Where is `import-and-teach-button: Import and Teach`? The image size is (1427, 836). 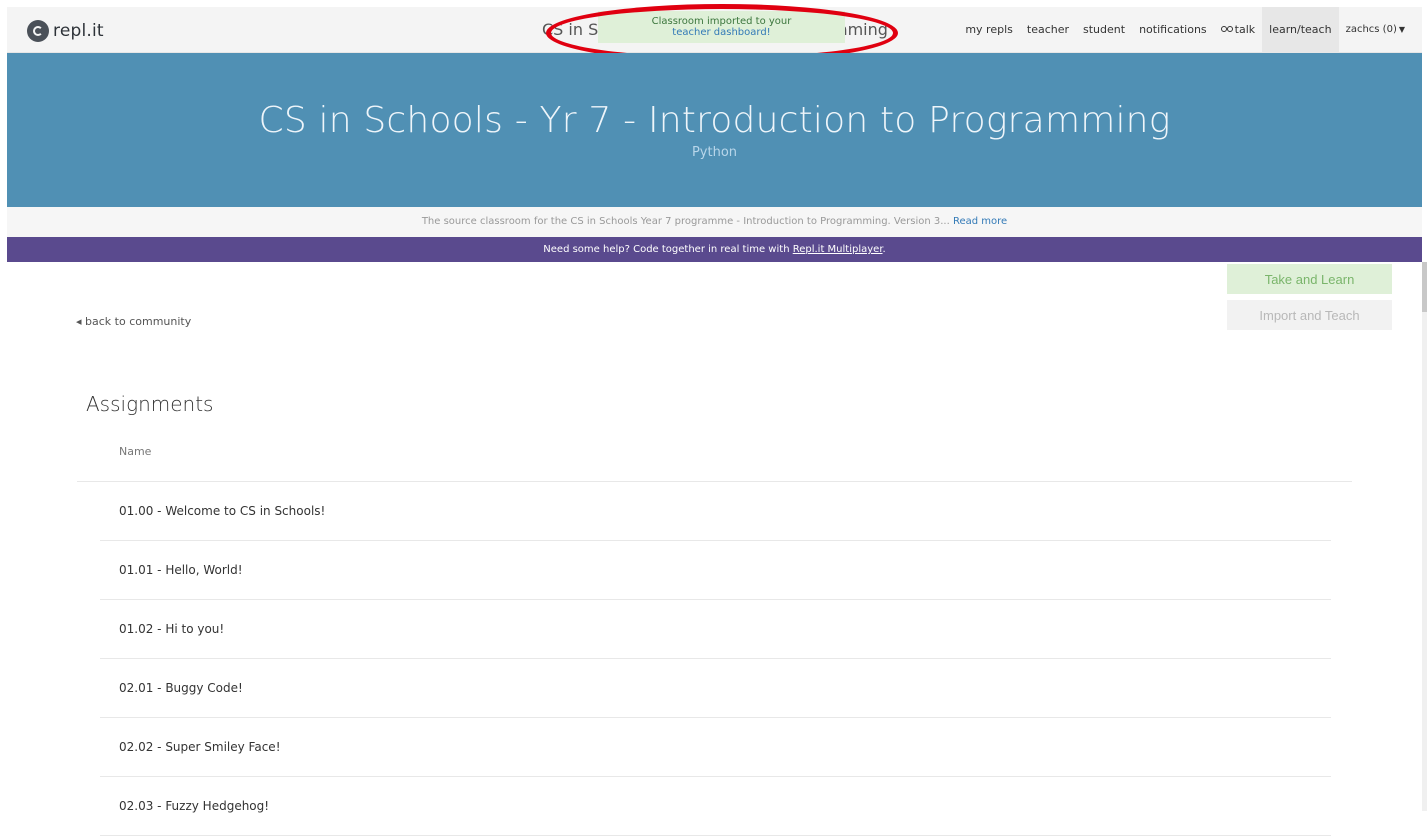
import-and-teach-button: Import and Teach is located at coordinates (1309, 315).